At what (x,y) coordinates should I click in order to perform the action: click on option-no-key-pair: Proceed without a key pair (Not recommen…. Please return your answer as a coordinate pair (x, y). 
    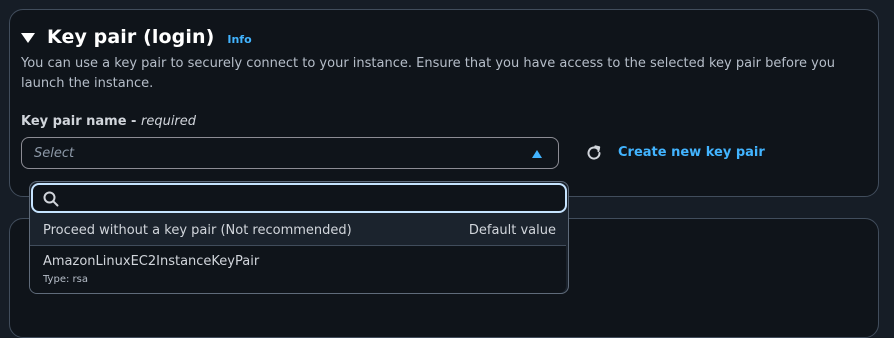
    Looking at the image, I should click on (299, 230).